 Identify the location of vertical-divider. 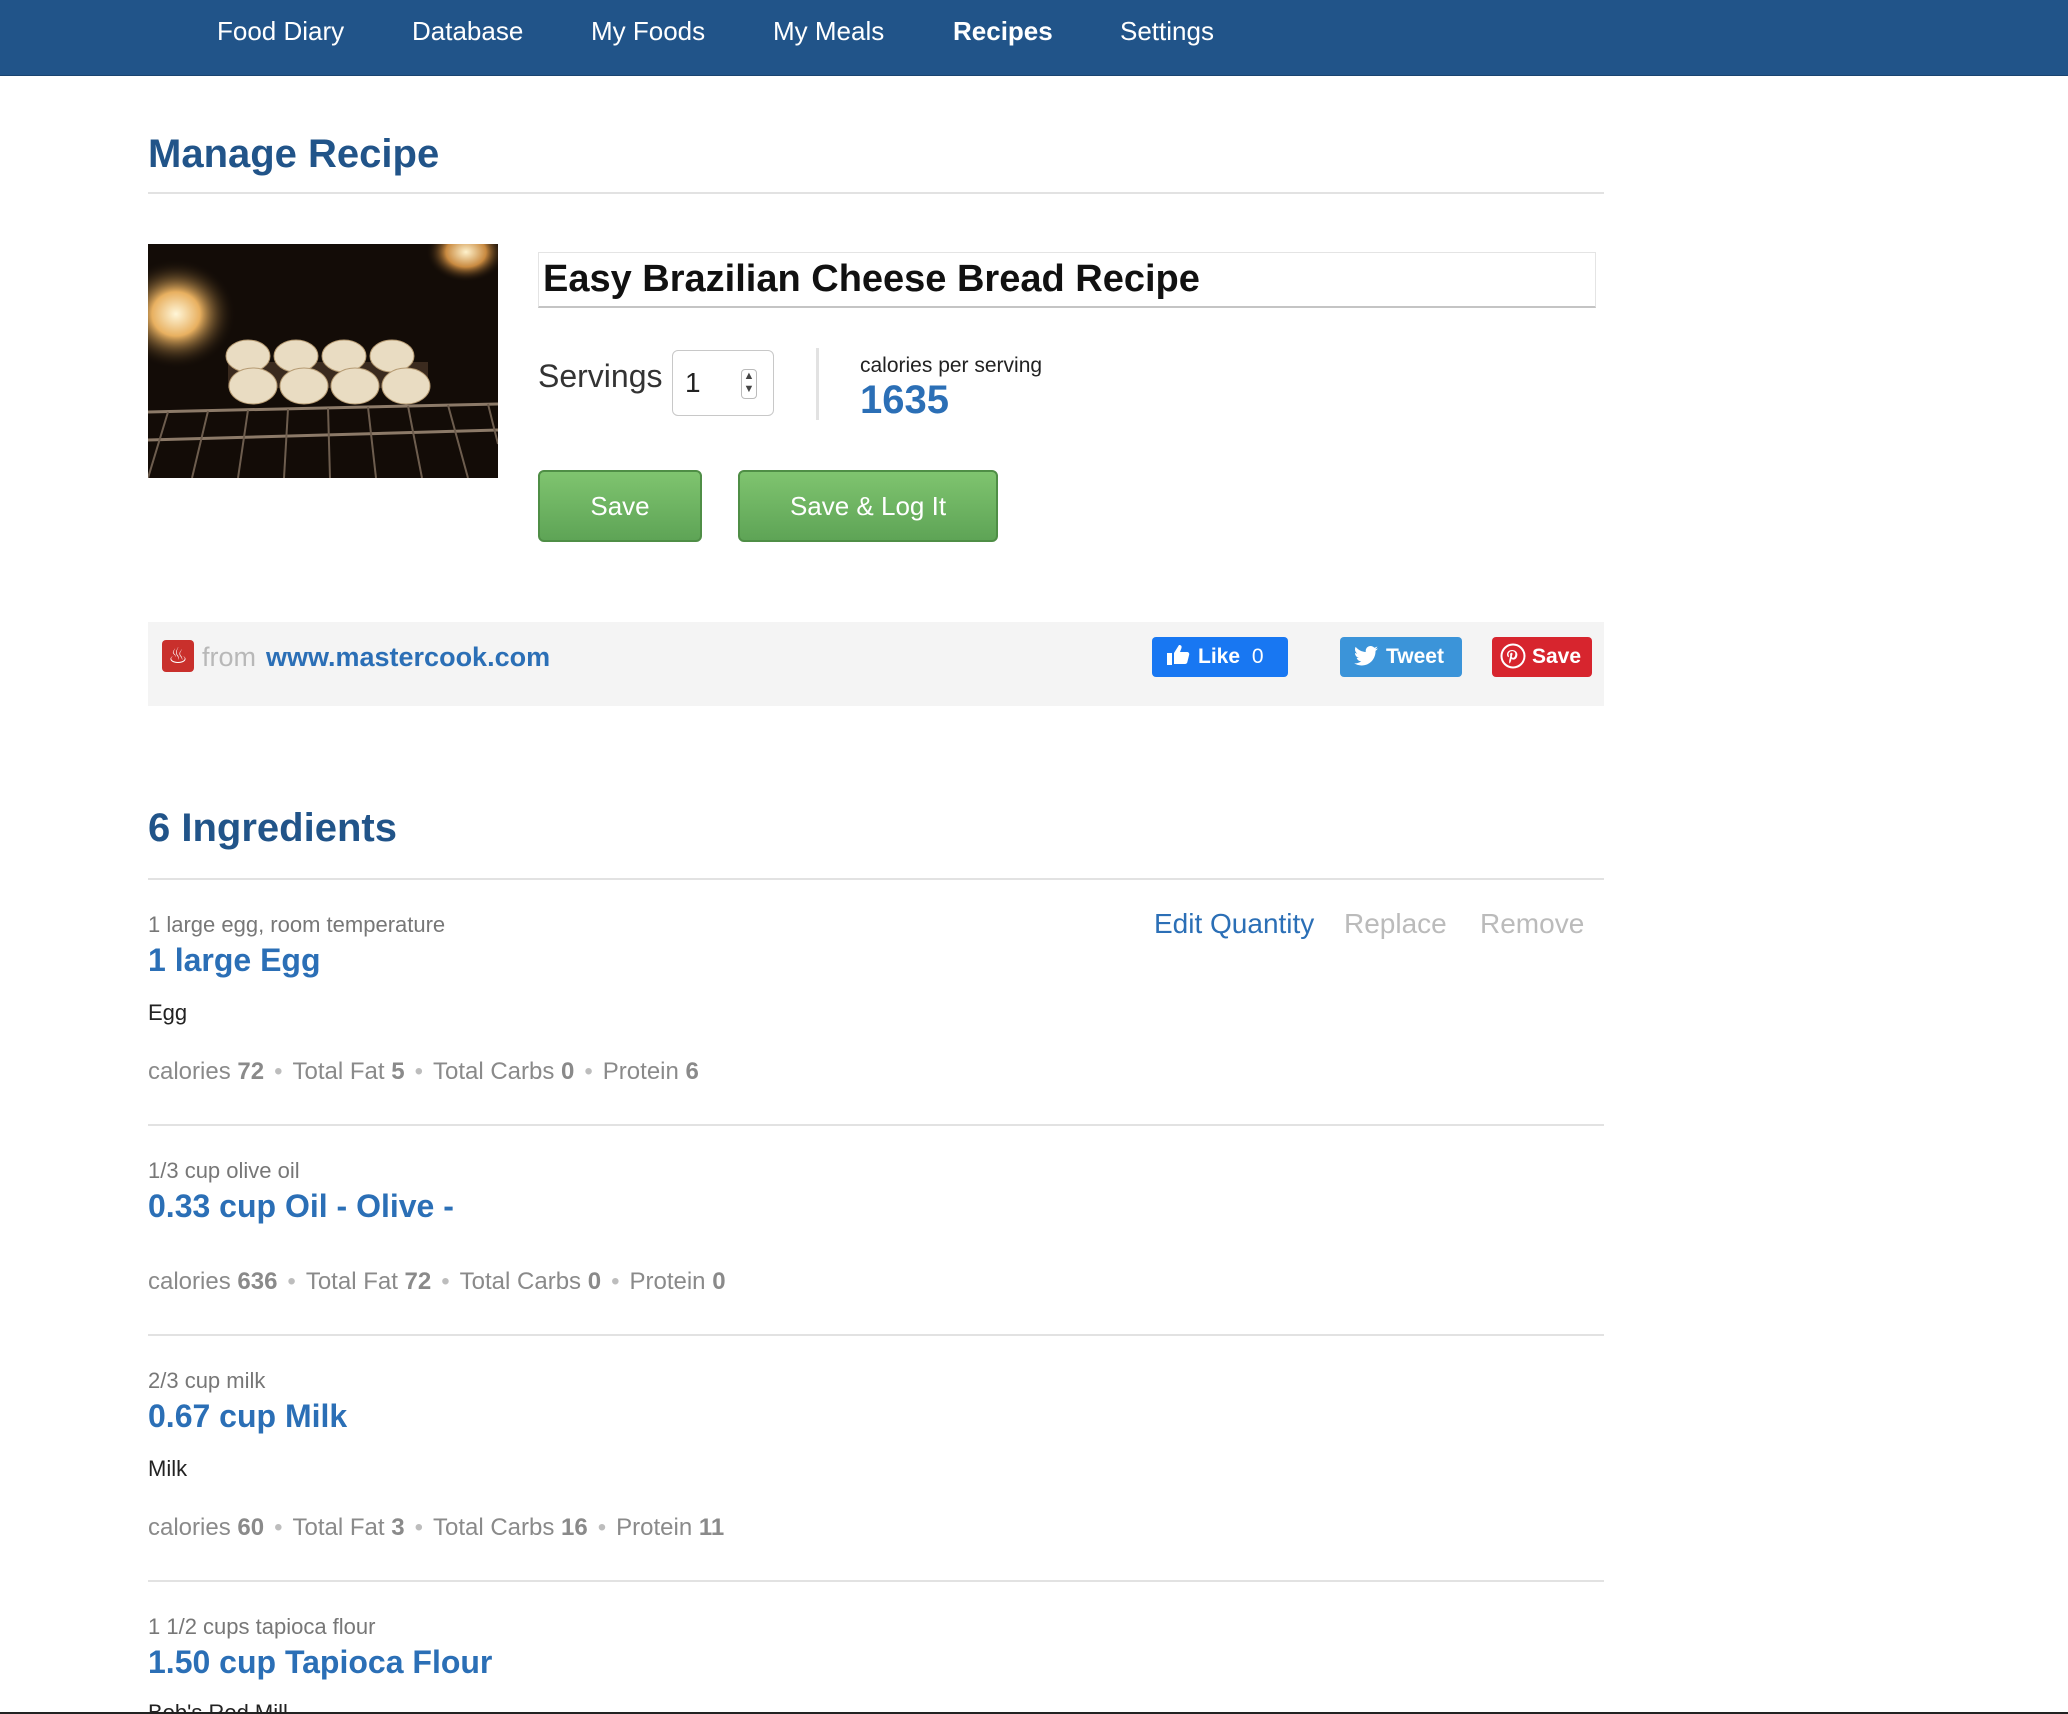
(817, 384).